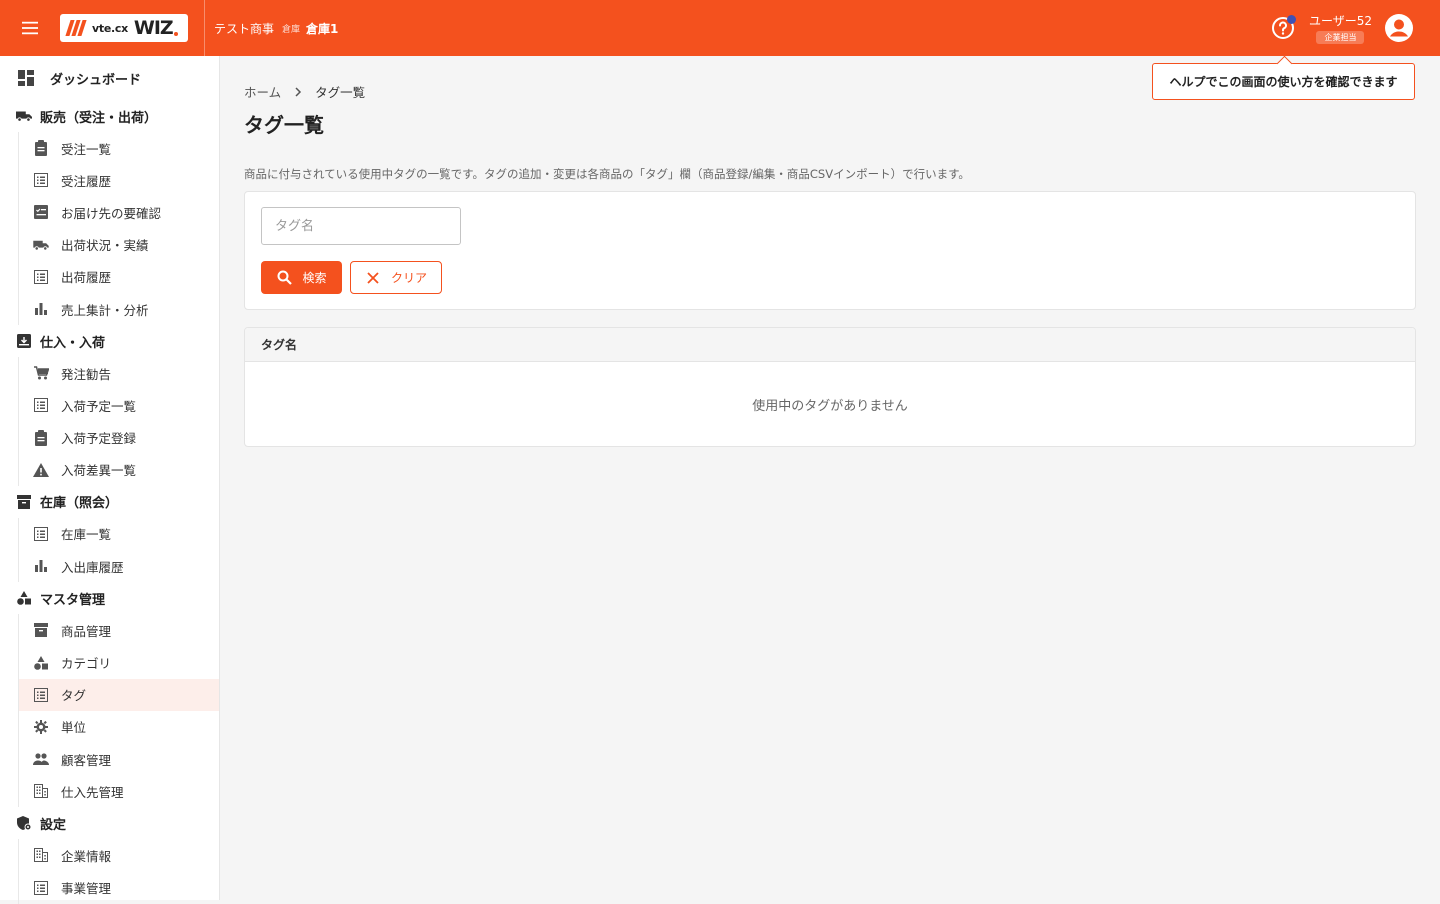 This screenshot has height=904, width=1440. Describe the element at coordinates (1340, 21) in the screenshot. I see `user-name: ユーザー52` at that location.